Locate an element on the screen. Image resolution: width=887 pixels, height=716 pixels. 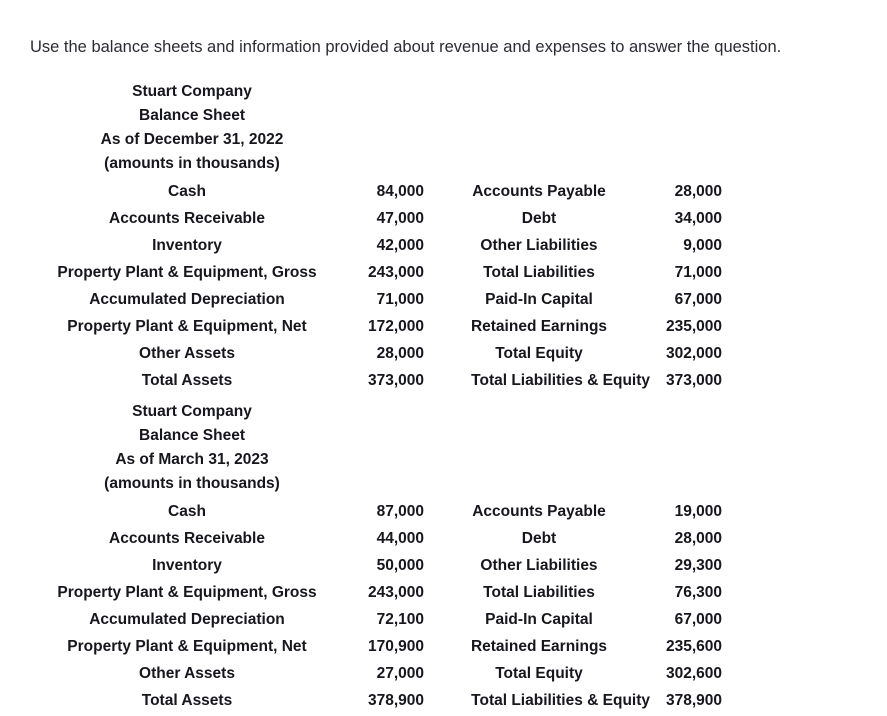
asset-value: 28,000 is located at coordinates (400, 353).